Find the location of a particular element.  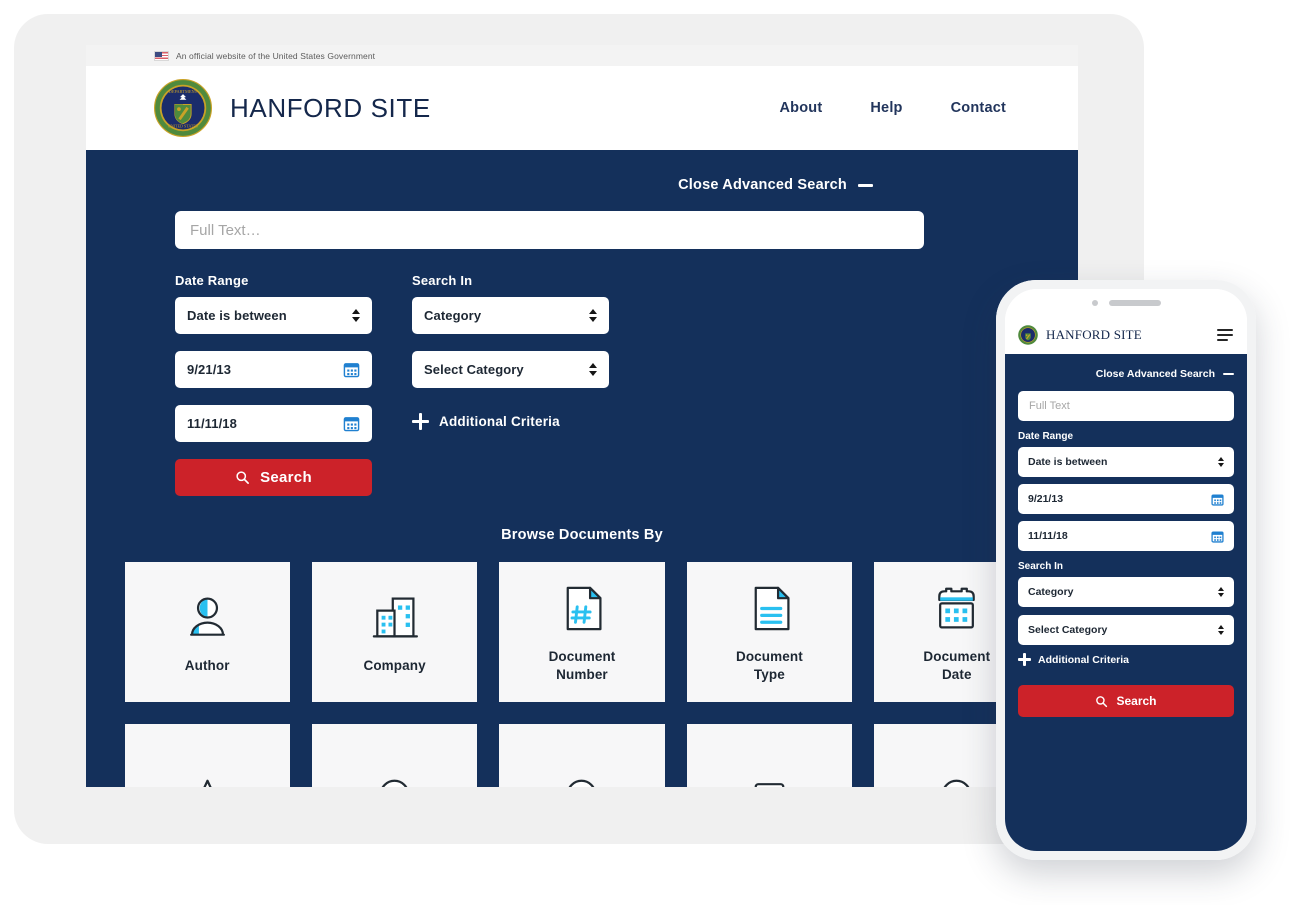

document-hash-icon is located at coordinates (585, 608).